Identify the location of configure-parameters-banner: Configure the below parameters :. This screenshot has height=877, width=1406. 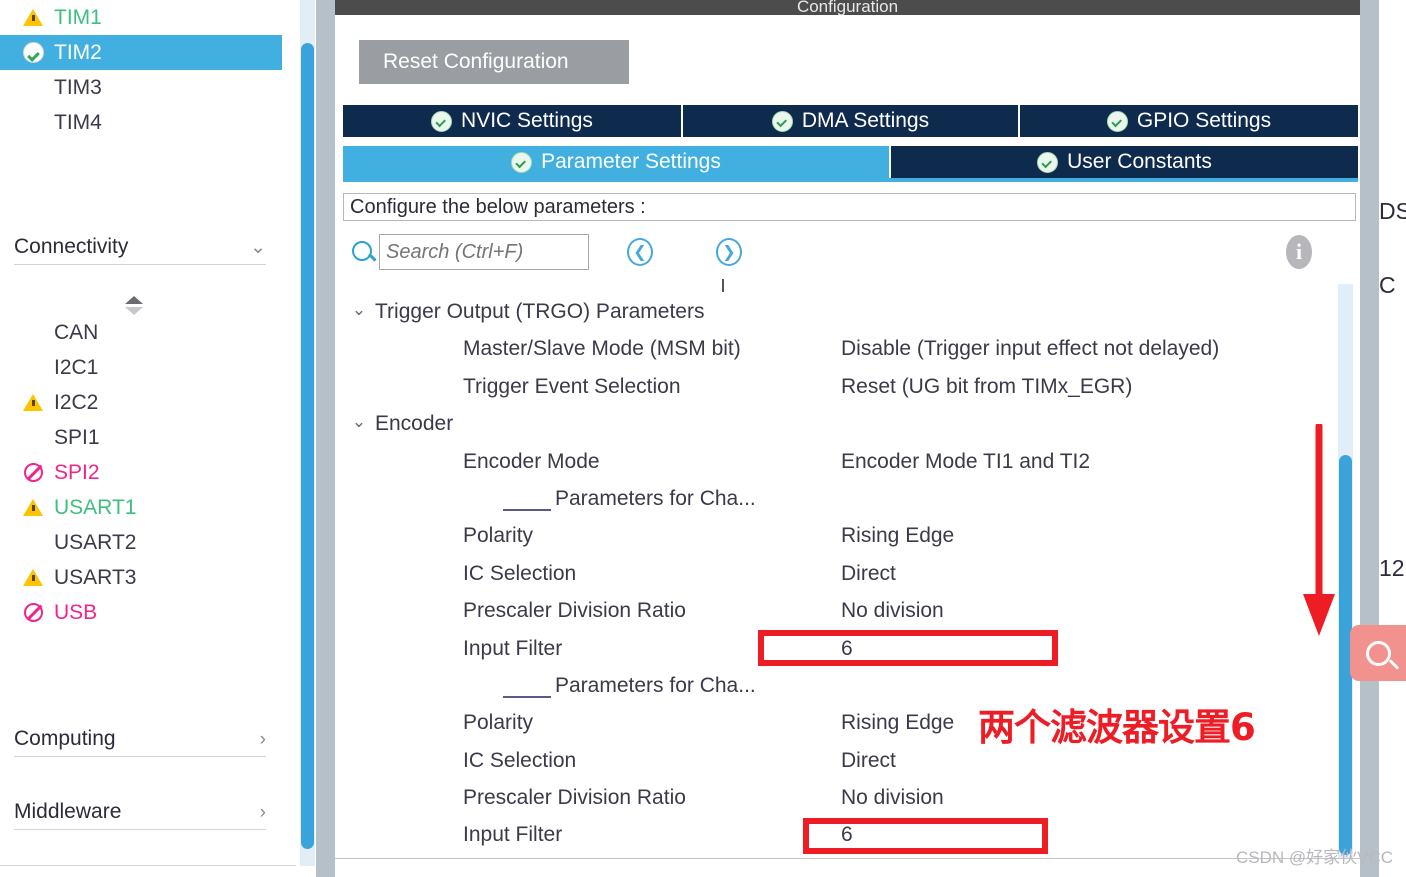
(849, 207).